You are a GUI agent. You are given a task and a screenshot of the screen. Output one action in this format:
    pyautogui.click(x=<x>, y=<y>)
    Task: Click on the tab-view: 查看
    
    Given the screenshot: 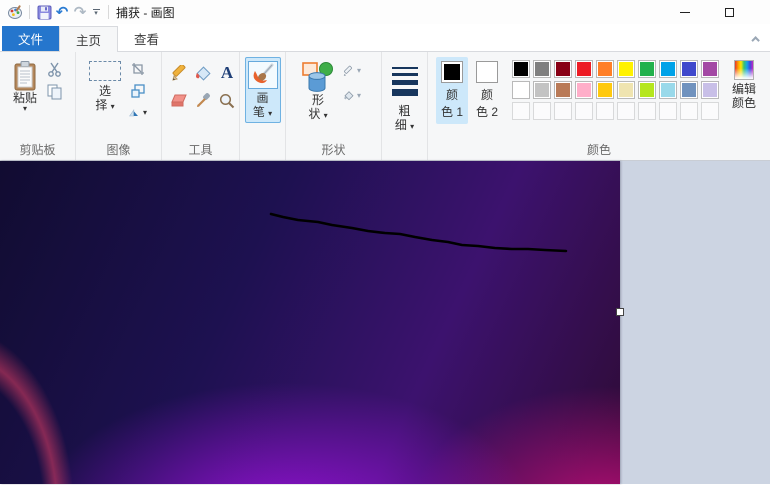 What is the action you would take?
    pyautogui.click(x=146, y=38)
    